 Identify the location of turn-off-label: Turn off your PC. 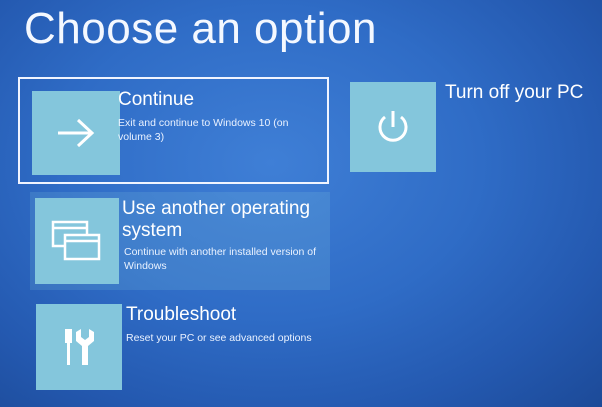
(514, 92).